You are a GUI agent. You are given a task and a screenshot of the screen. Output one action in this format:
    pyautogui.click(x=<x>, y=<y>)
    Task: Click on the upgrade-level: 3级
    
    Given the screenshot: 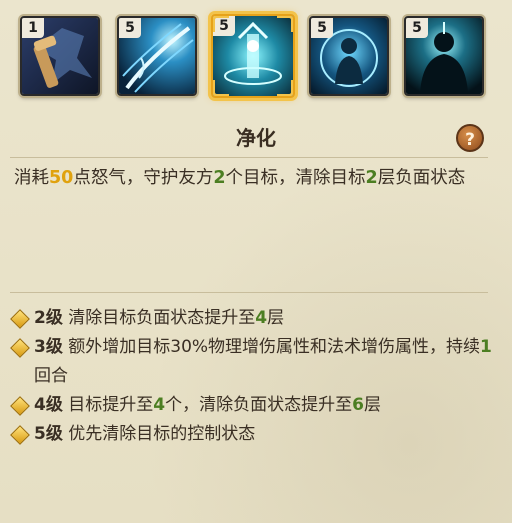 What is the action you would take?
    pyautogui.click(x=48, y=347)
    